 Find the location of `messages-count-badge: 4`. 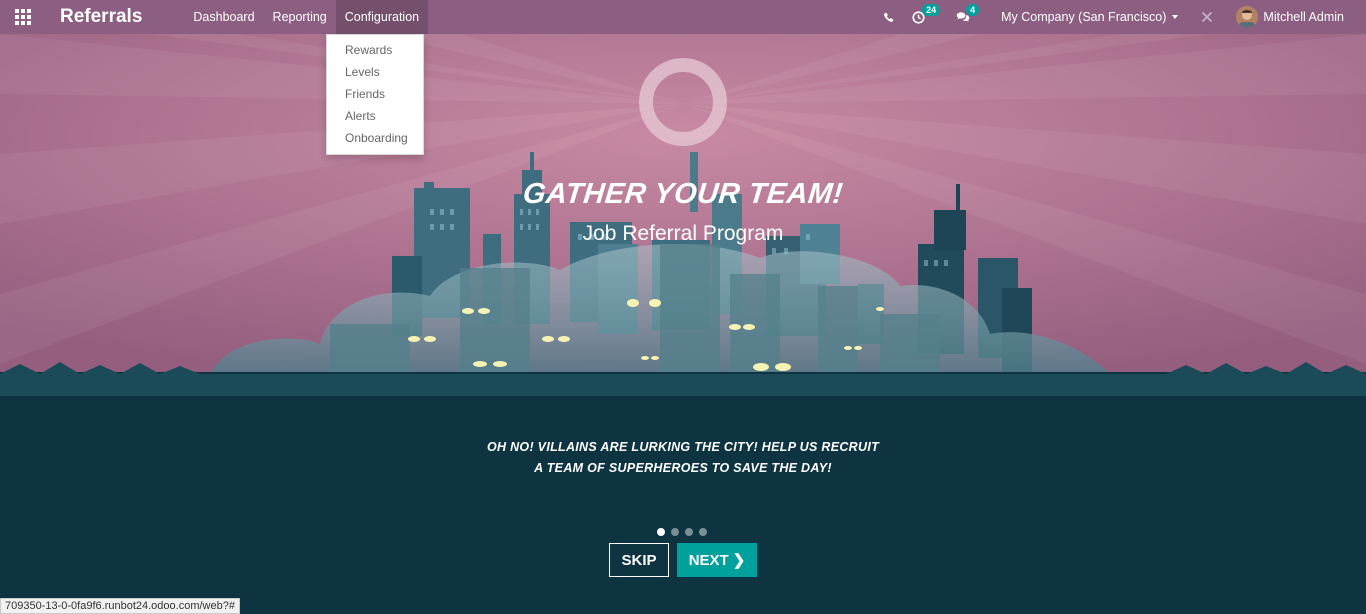

messages-count-badge: 4 is located at coordinates (973, 10).